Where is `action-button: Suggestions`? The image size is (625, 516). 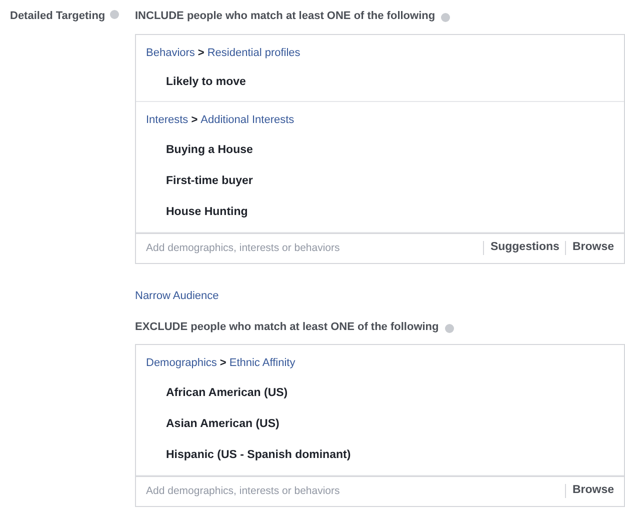 action-button: Suggestions is located at coordinates (521, 248).